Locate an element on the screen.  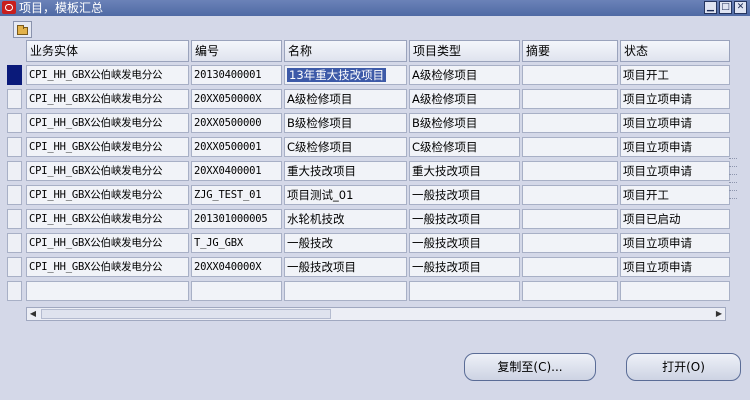
table-cell-number: T_JG_GBX is located at coordinates (236, 243).